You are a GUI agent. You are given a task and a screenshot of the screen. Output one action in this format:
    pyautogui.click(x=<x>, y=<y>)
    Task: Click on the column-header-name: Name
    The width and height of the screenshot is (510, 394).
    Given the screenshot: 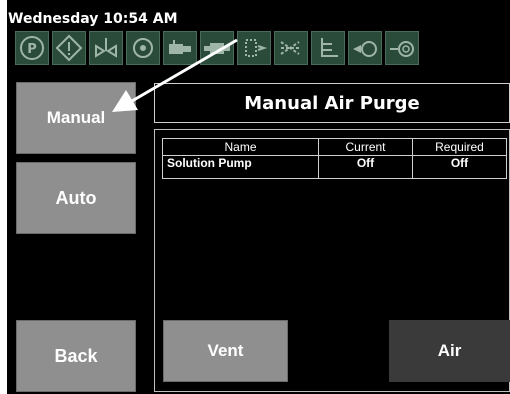 What is the action you would take?
    pyautogui.click(x=240, y=147)
    